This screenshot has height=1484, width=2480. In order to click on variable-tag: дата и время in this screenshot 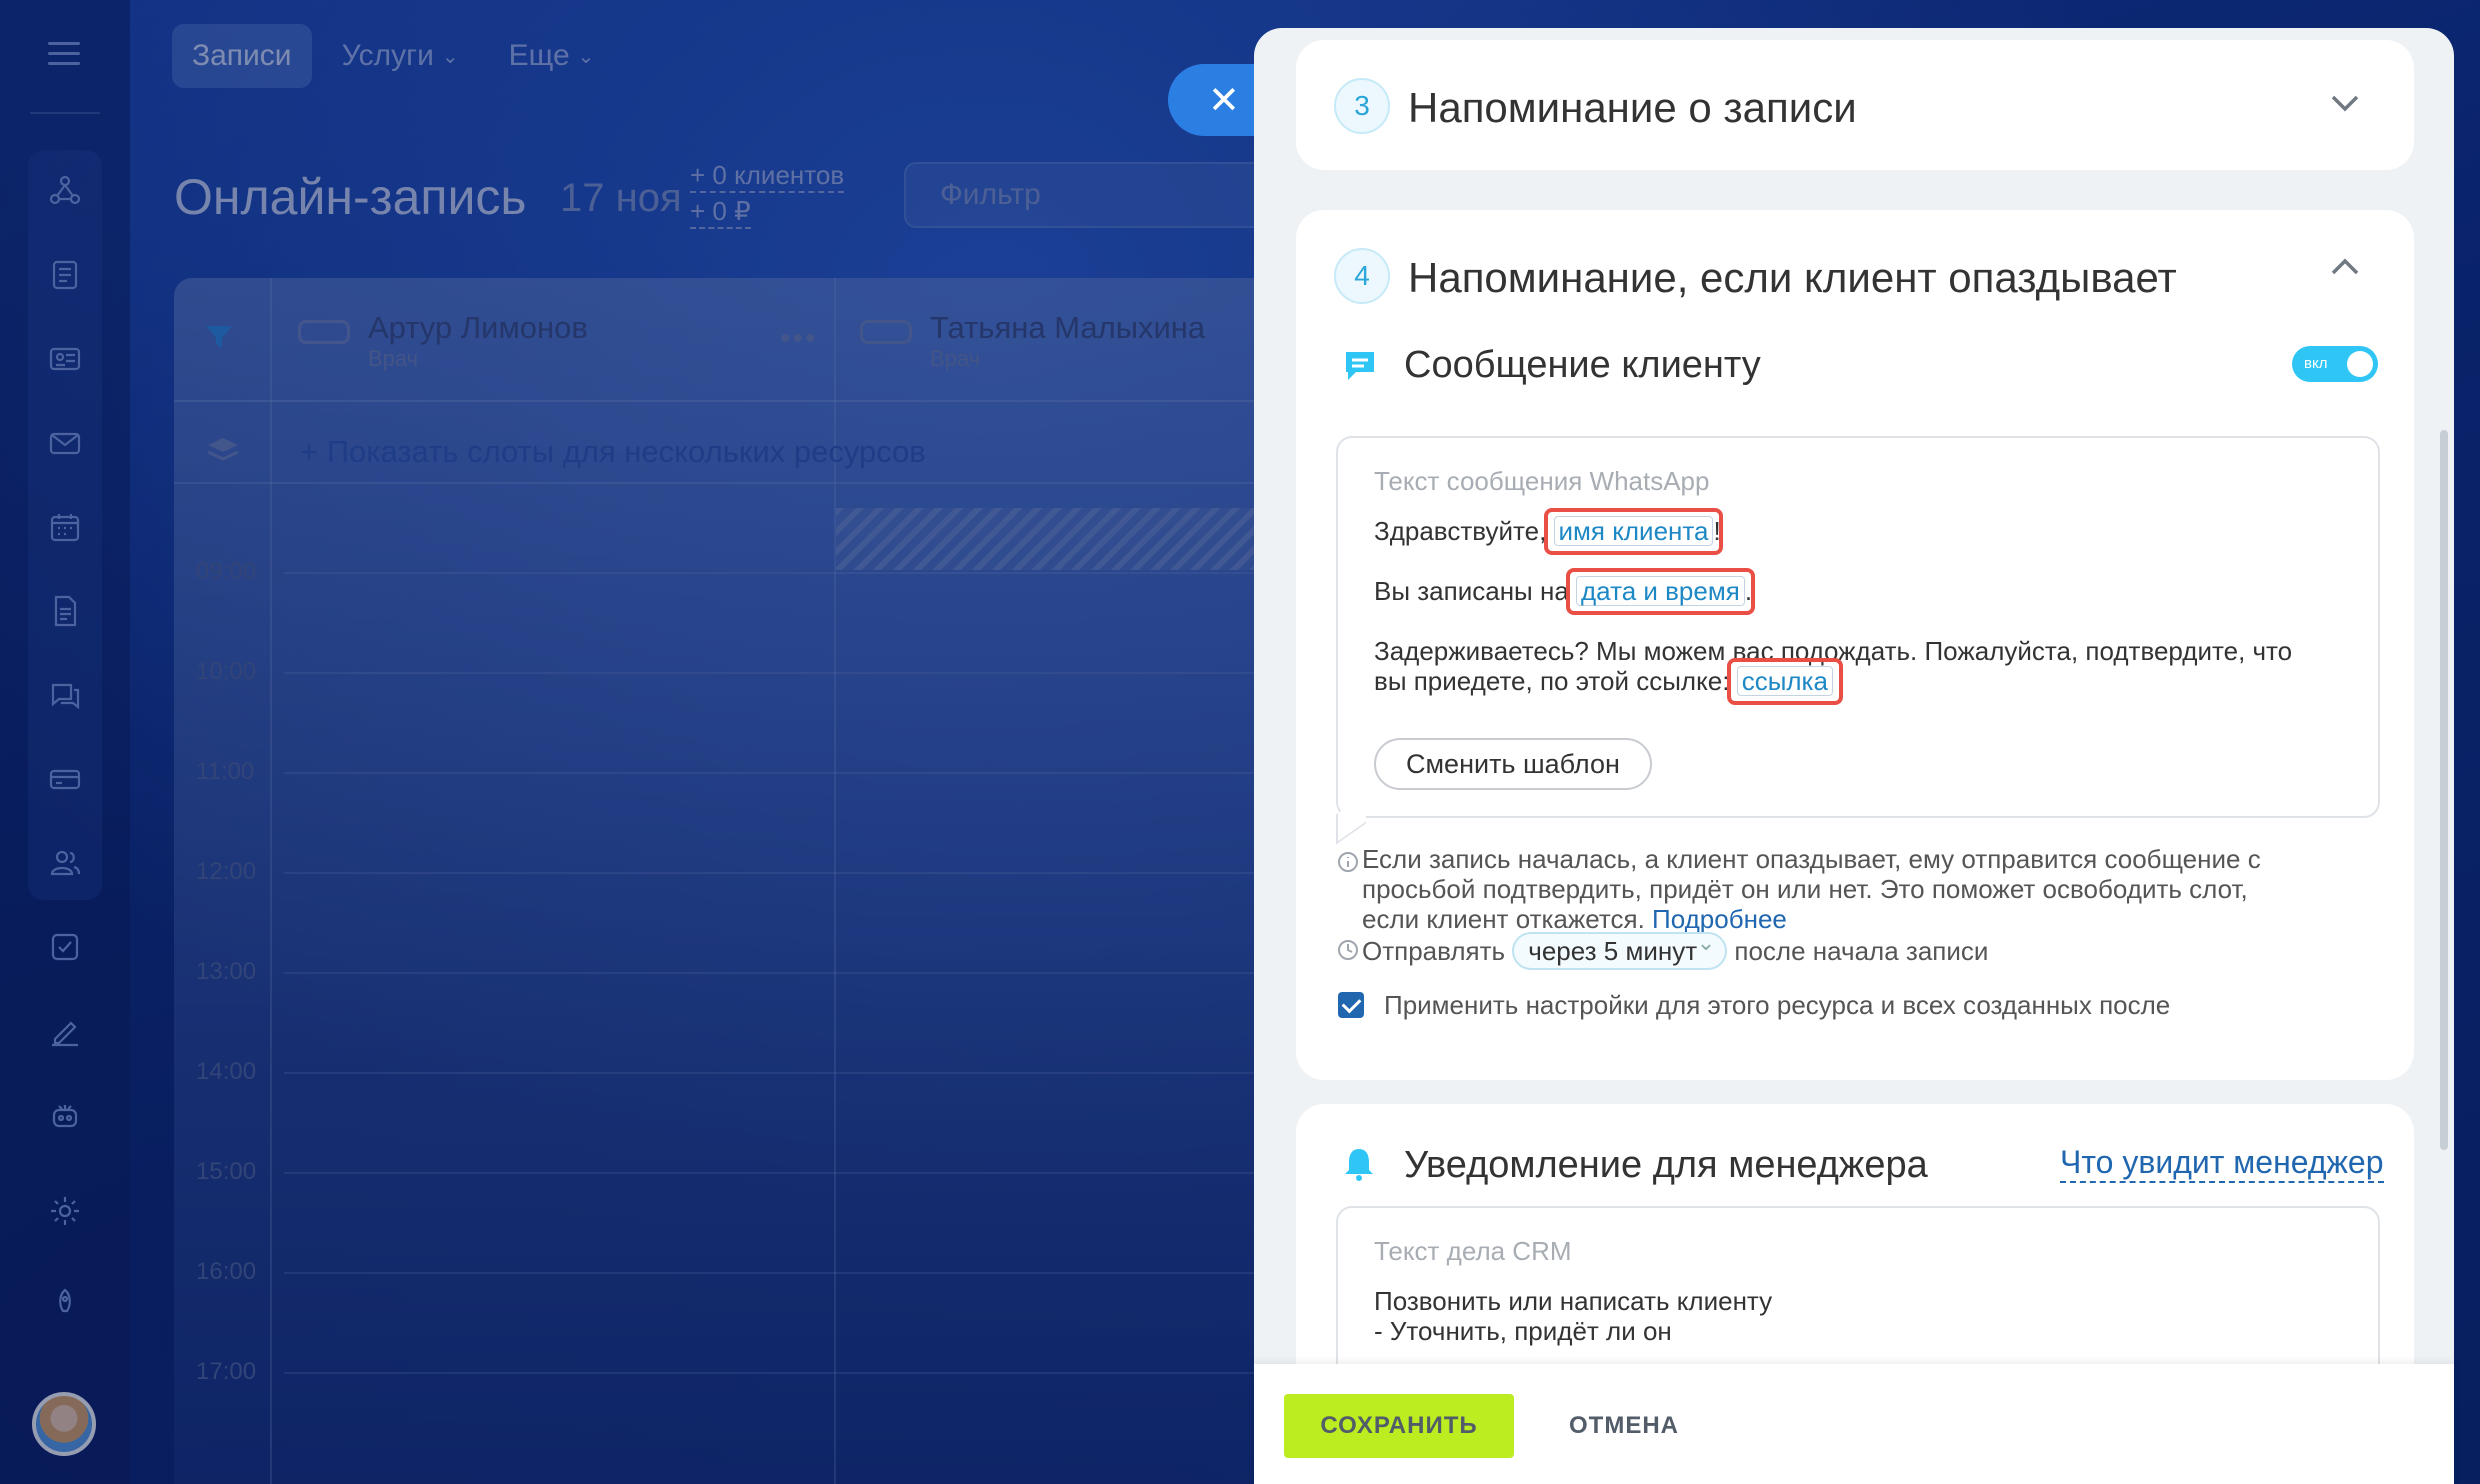, I will do `click(1660, 591)`.